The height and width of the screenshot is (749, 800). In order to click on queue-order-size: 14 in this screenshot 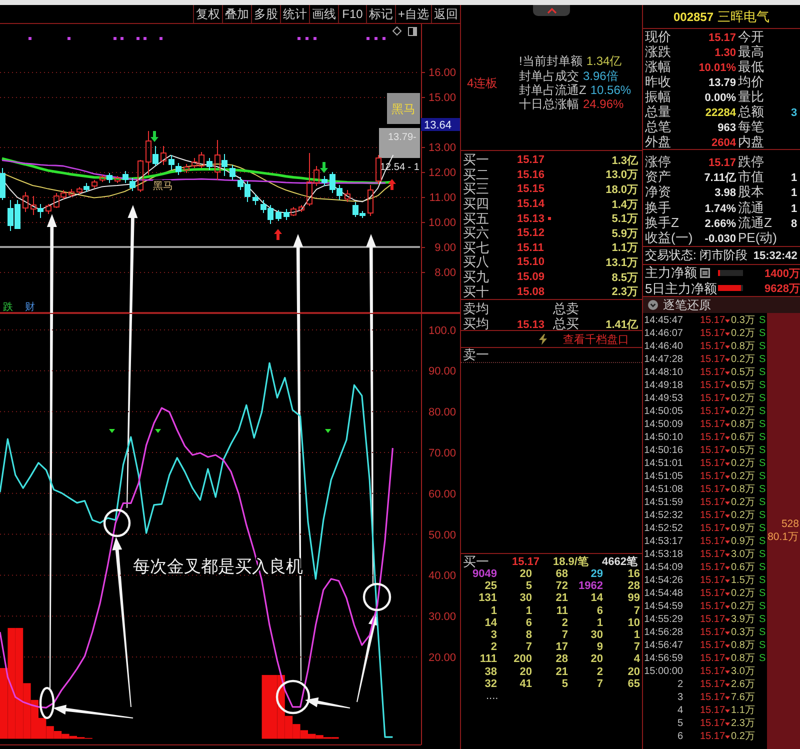, I will do `click(596, 598)`.